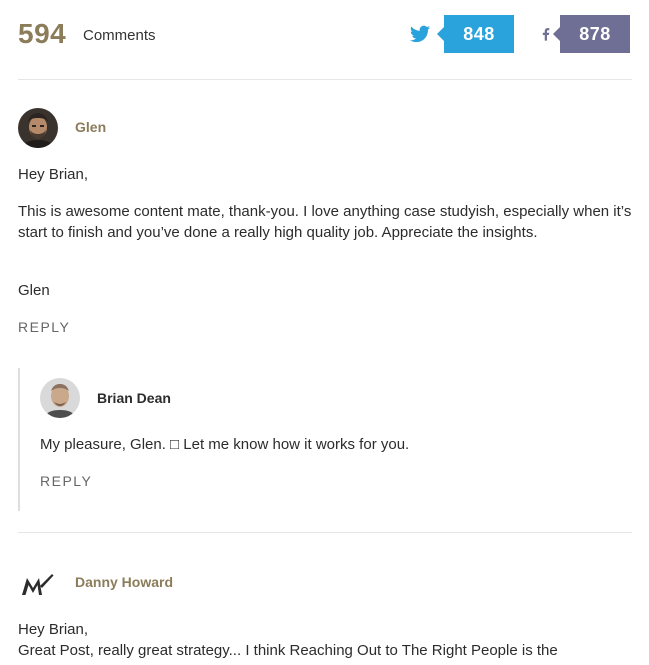  I want to click on comment-count: 594, so click(42, 33).